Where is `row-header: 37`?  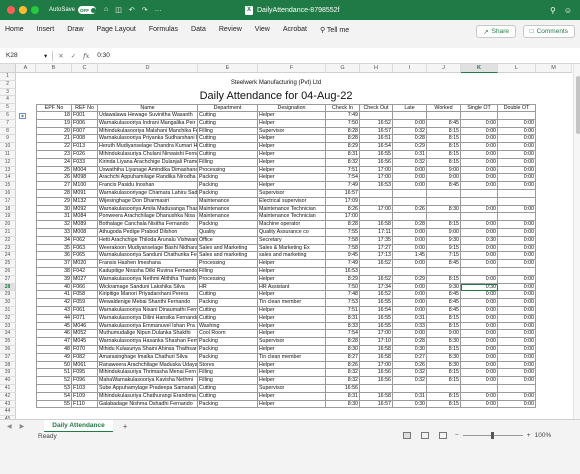 row-header: 37 is located at coordinates (8, 357).